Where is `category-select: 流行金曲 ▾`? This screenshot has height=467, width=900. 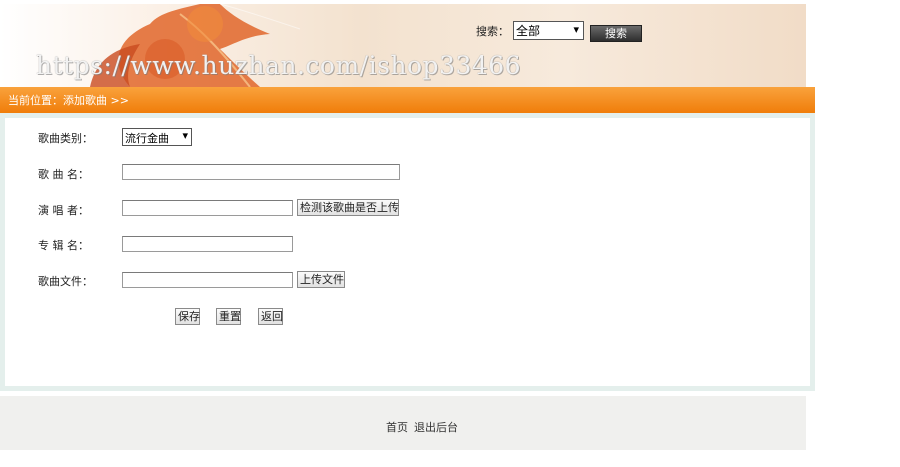 category-select: 流行金曲 ▾ is located at coordinates (157, 137).